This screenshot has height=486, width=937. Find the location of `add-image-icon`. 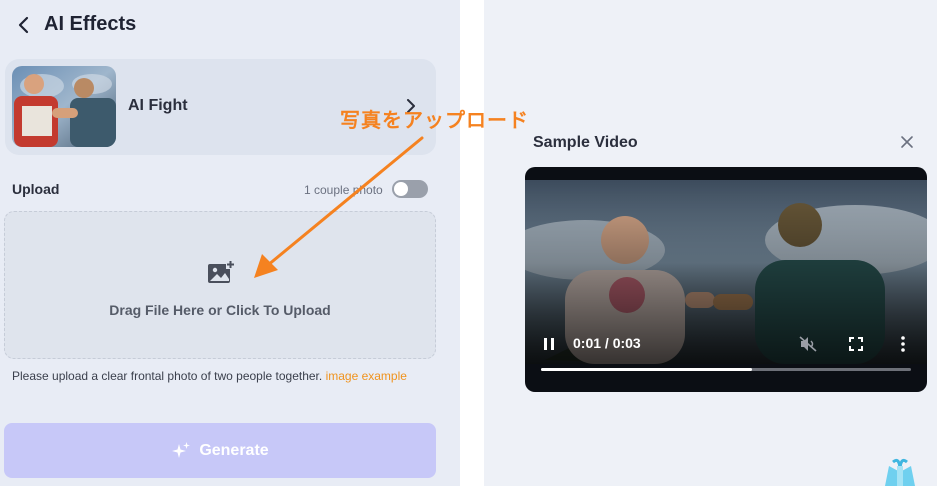

add-image-icon is located at coordinates (221, 271).